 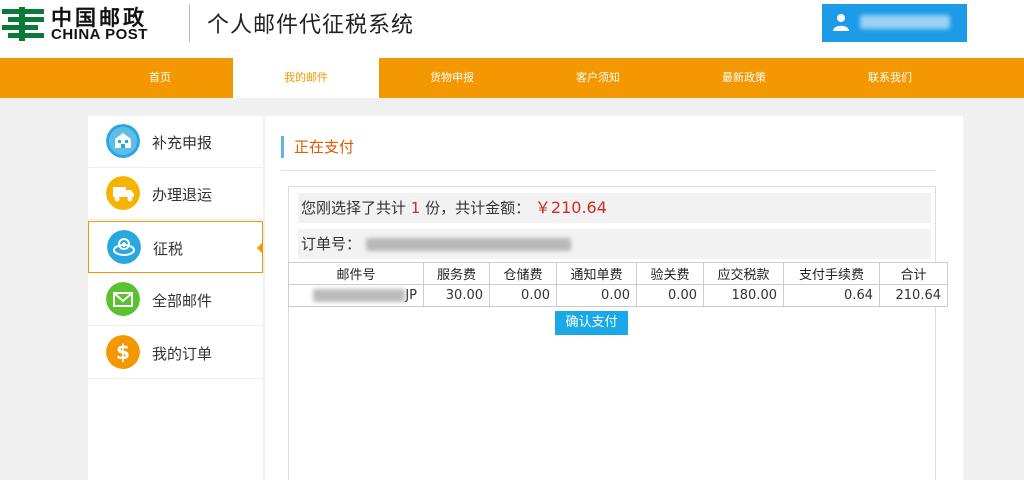 What do you see at coordinates (468, 244) in the screenshot?
I see `order-number-redacted` at bounding box center [468, 244].